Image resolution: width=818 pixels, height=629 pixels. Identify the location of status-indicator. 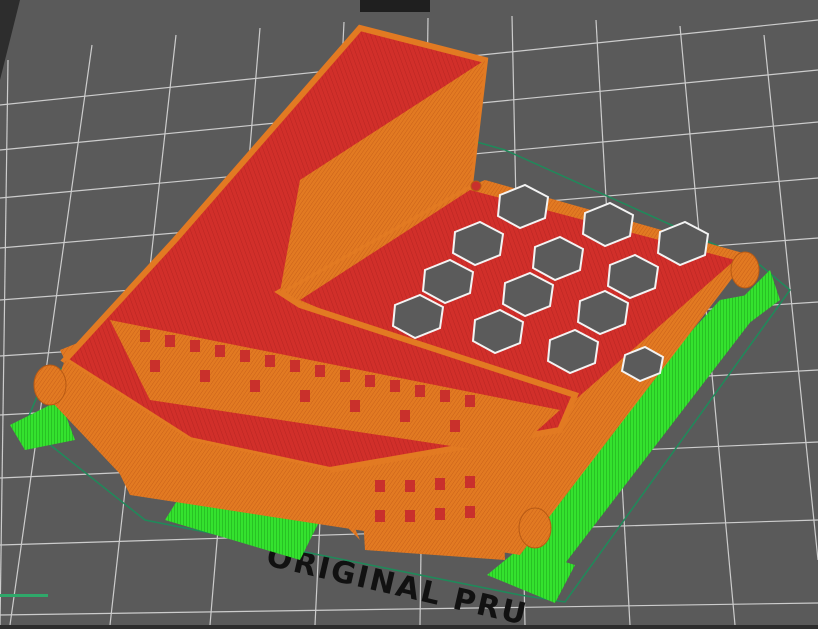
(24, 595).